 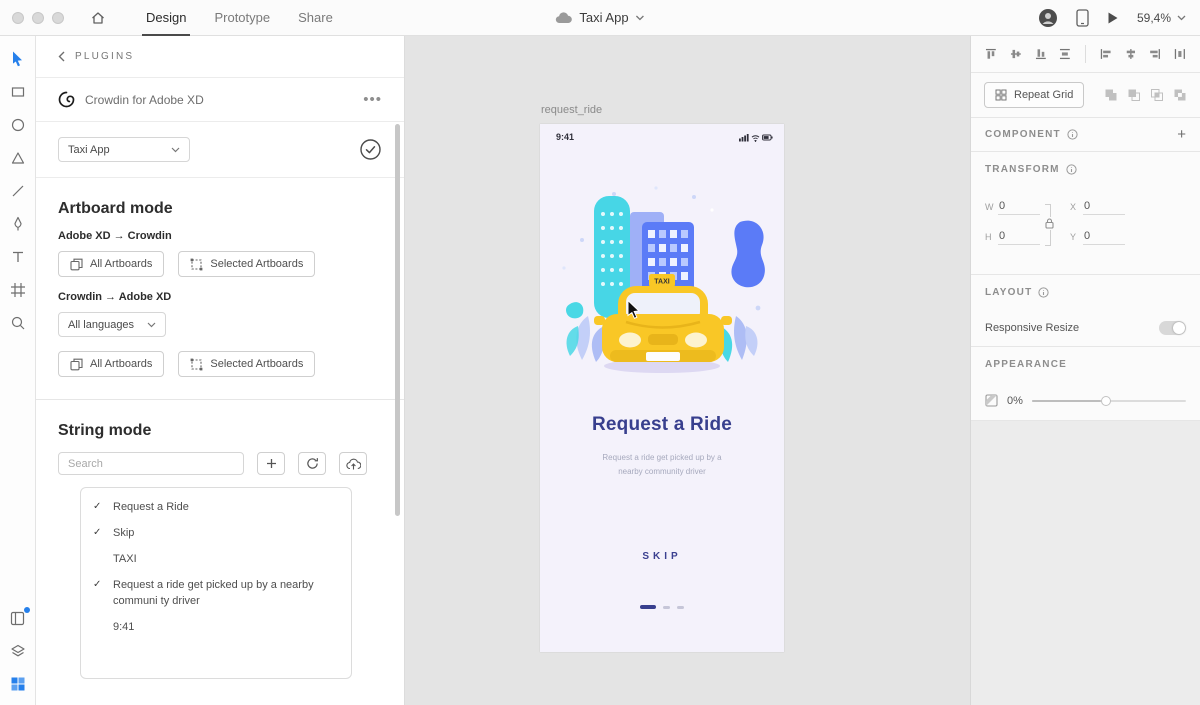 What do you see at coordinates (1172, 327) in the screenshot?
I see `responsive-resize-toggle` at bounding box center [1172, 327].